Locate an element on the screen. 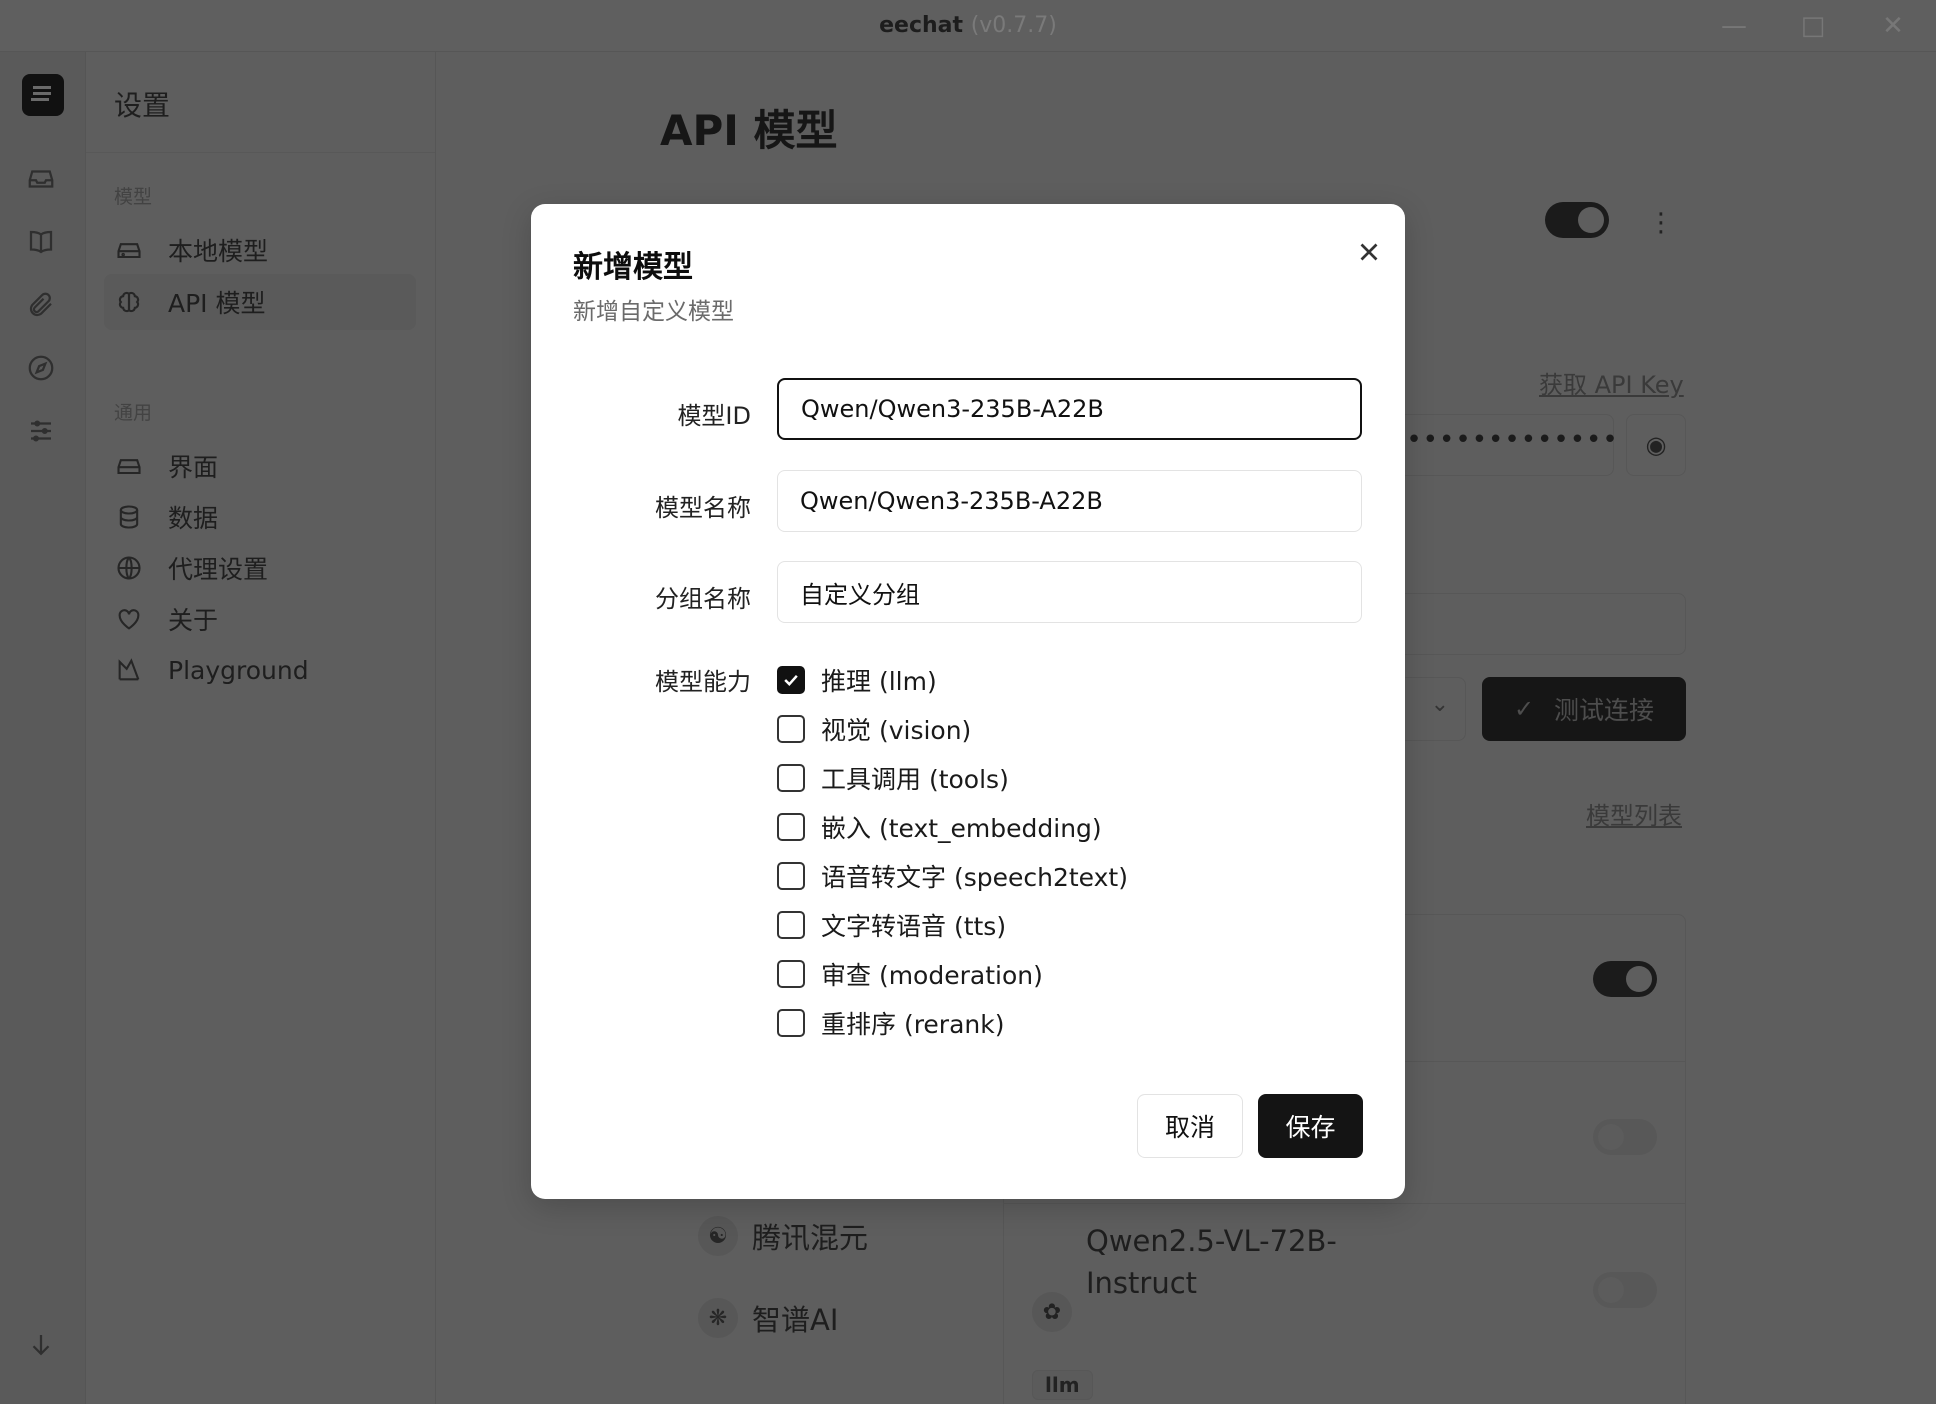 The width and height of the screenshot is (1936, 1404). inbox-icon is located at coordinates (43, 181).